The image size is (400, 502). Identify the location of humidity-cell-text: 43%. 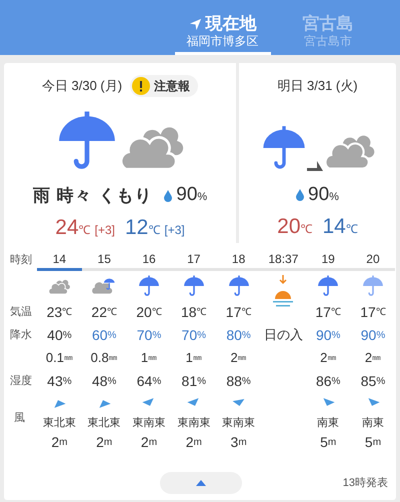
(59, 381).